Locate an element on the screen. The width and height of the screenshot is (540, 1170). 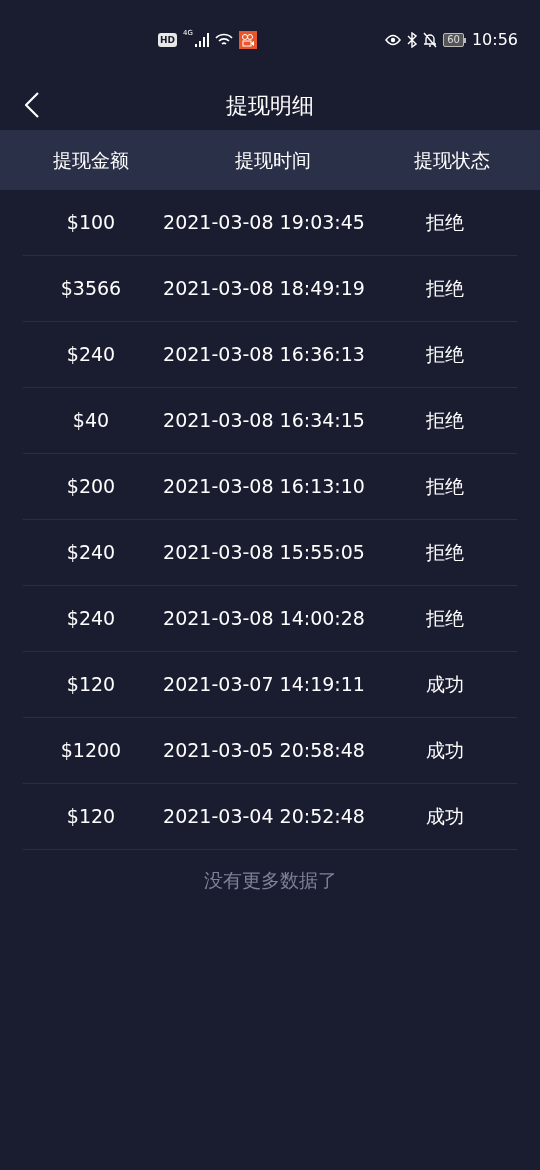
clock-time: 10:56 is located at coordinates (494, 40).